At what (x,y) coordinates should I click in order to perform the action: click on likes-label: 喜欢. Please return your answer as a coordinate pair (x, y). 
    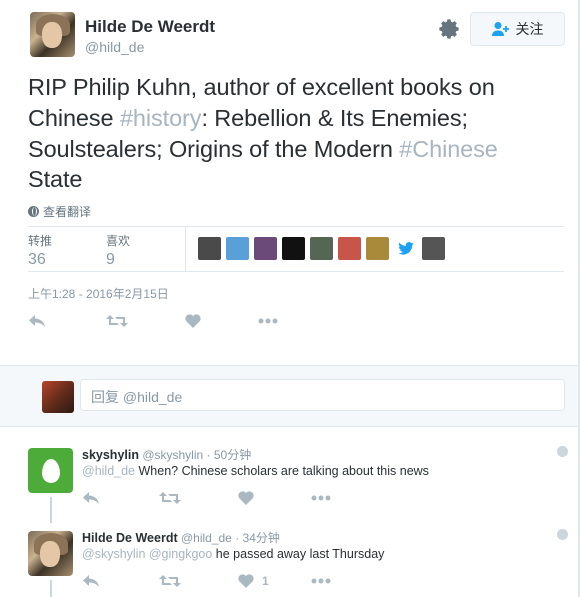
    Looking at the image, I should click on (118, 241).